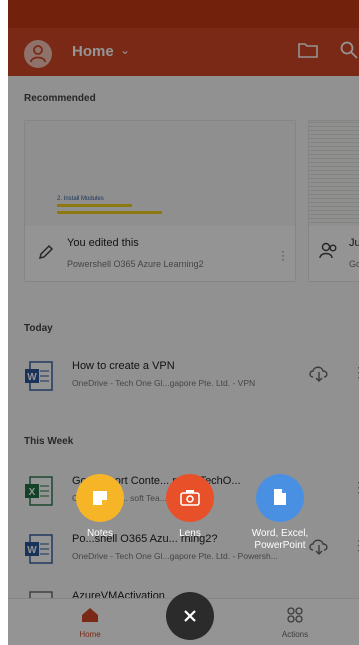 This screenshot has height=645, width=359. What do you see at coordinates (280, 533) in the screenshot?
I see `office-label-line1: Word, Excel,` at bounding box center [280, 533].